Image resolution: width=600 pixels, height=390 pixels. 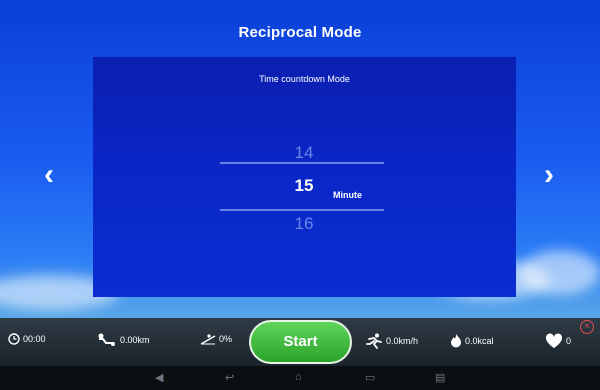 I want to click on distance-stat: 0.00km, so click(x=123, y=340).